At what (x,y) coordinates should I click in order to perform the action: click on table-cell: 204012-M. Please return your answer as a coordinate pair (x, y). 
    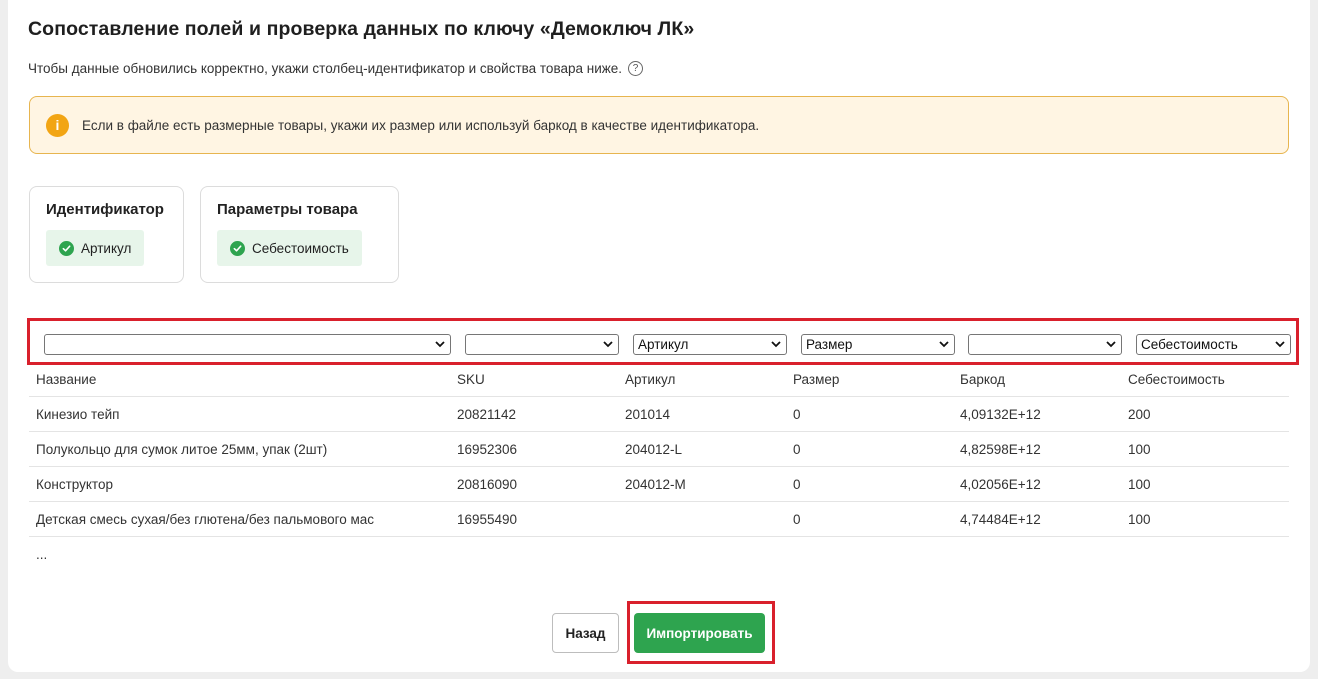
    Looking at the image, I should click on (655, 484).